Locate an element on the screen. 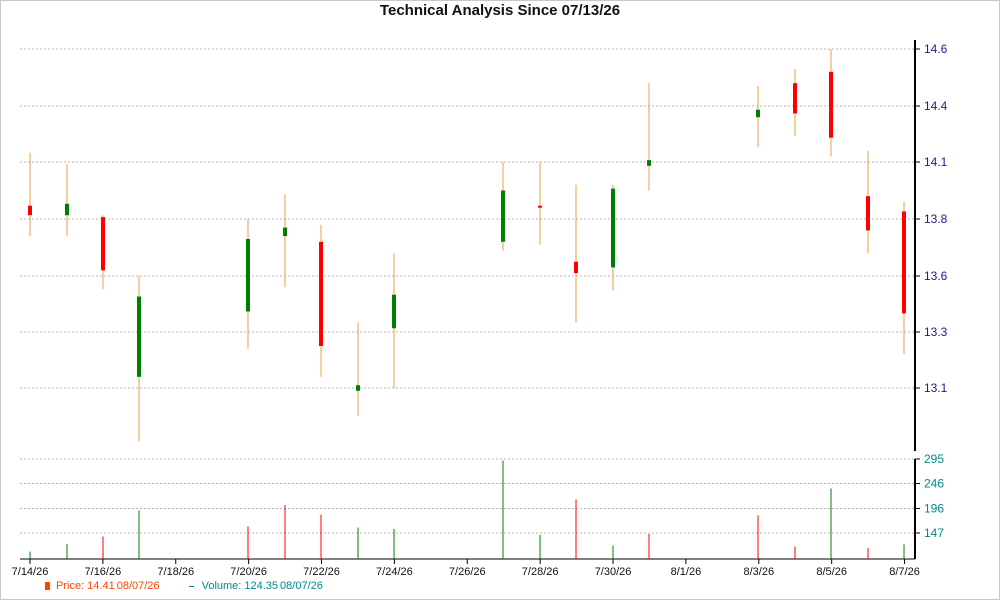 The height and width of the screenshot is (600, 1000). legend-volume-label: Volume: 124.35 is located at coordinates (240, 586).